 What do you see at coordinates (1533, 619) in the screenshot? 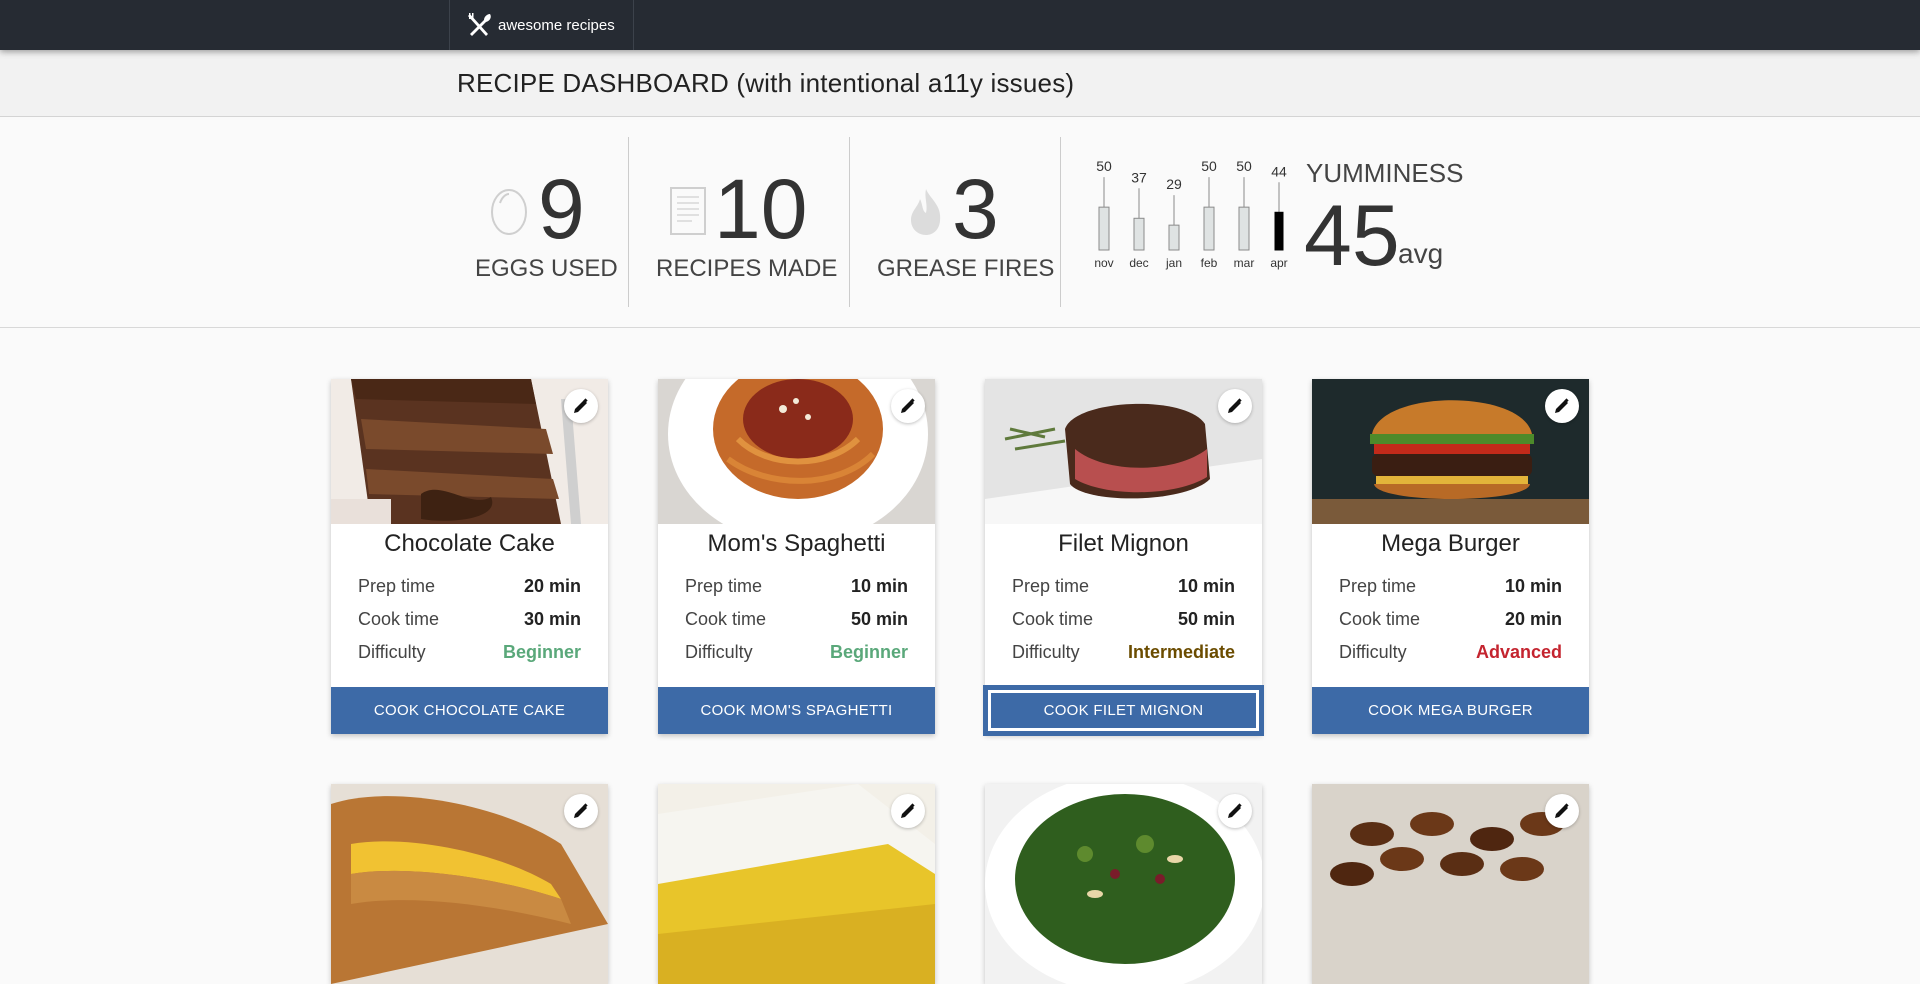
I see `cook-value: 20 min` at bounding box center [1533, 619].